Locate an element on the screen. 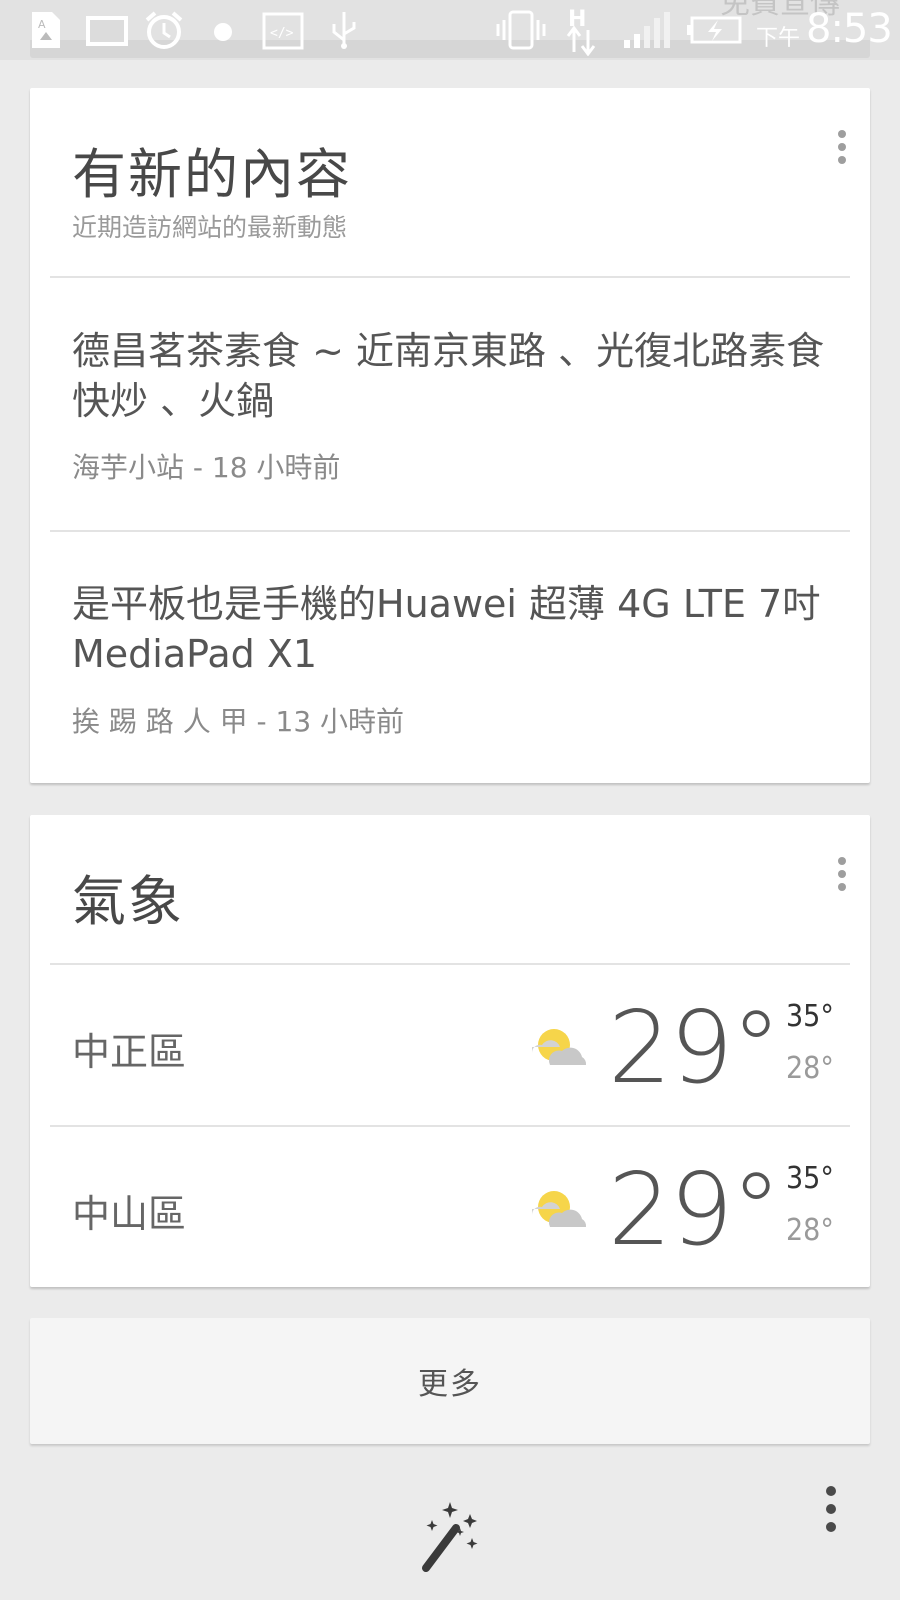  svg-text: A is located at coordinates (42, 24).